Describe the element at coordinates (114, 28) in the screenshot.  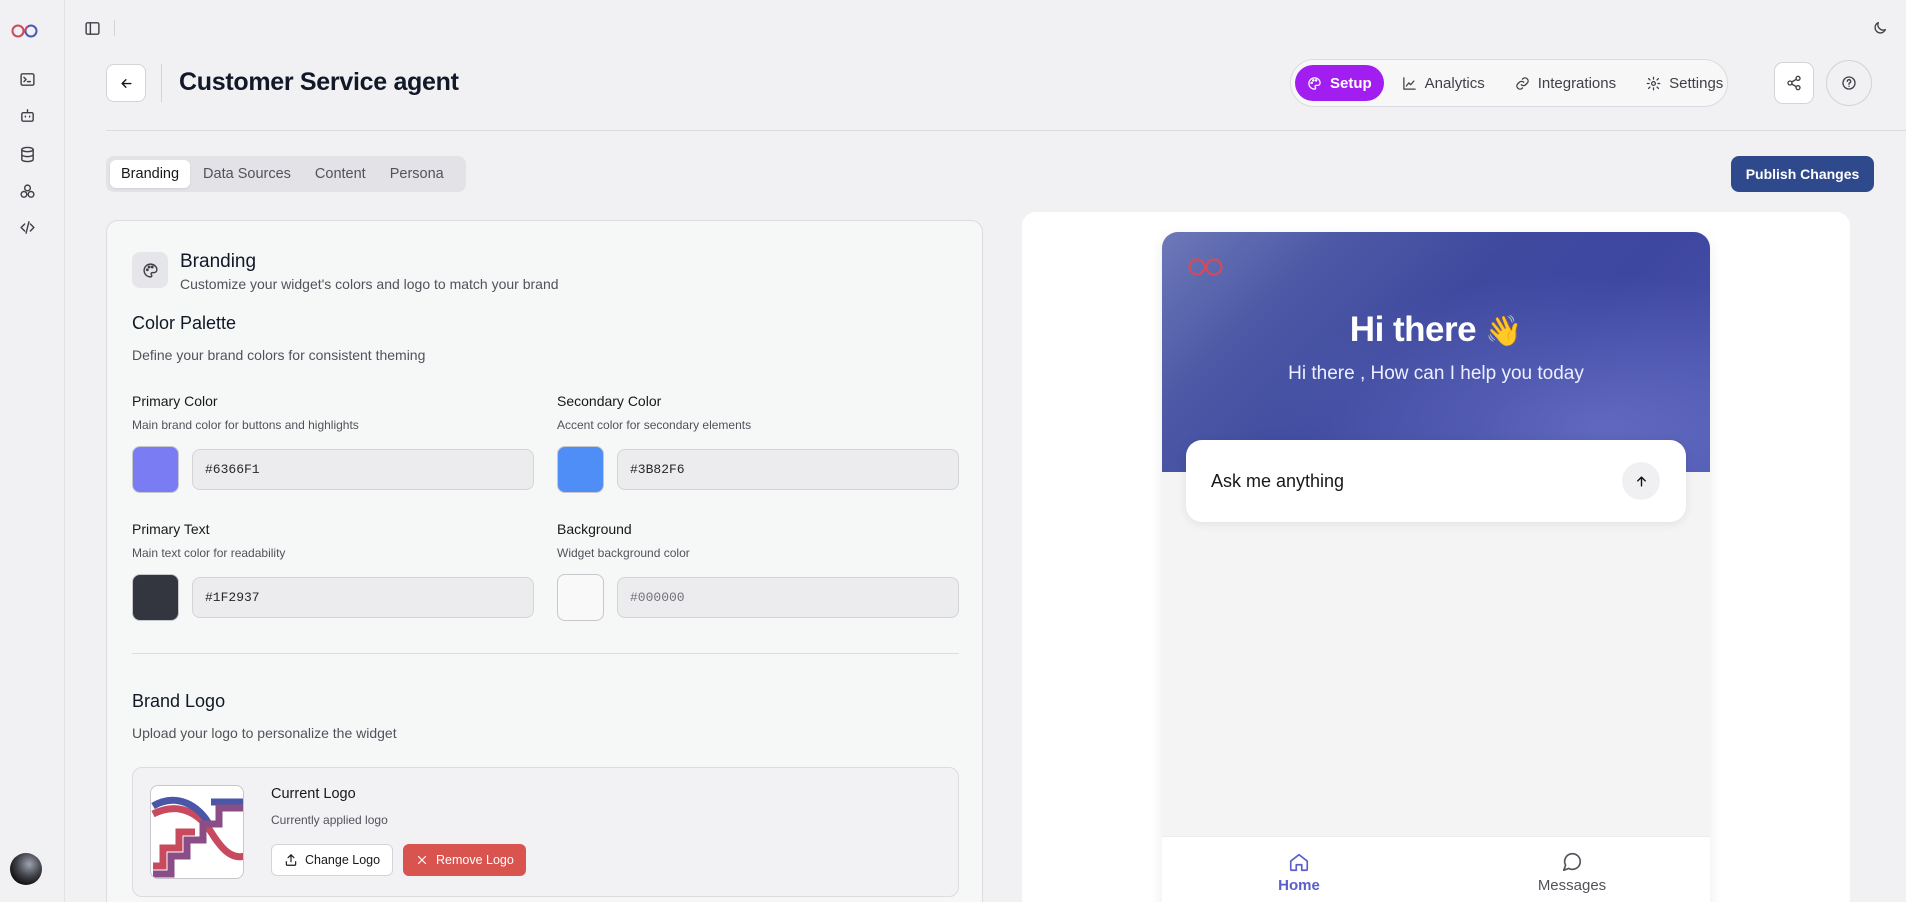
I see `header-divider` at that location.